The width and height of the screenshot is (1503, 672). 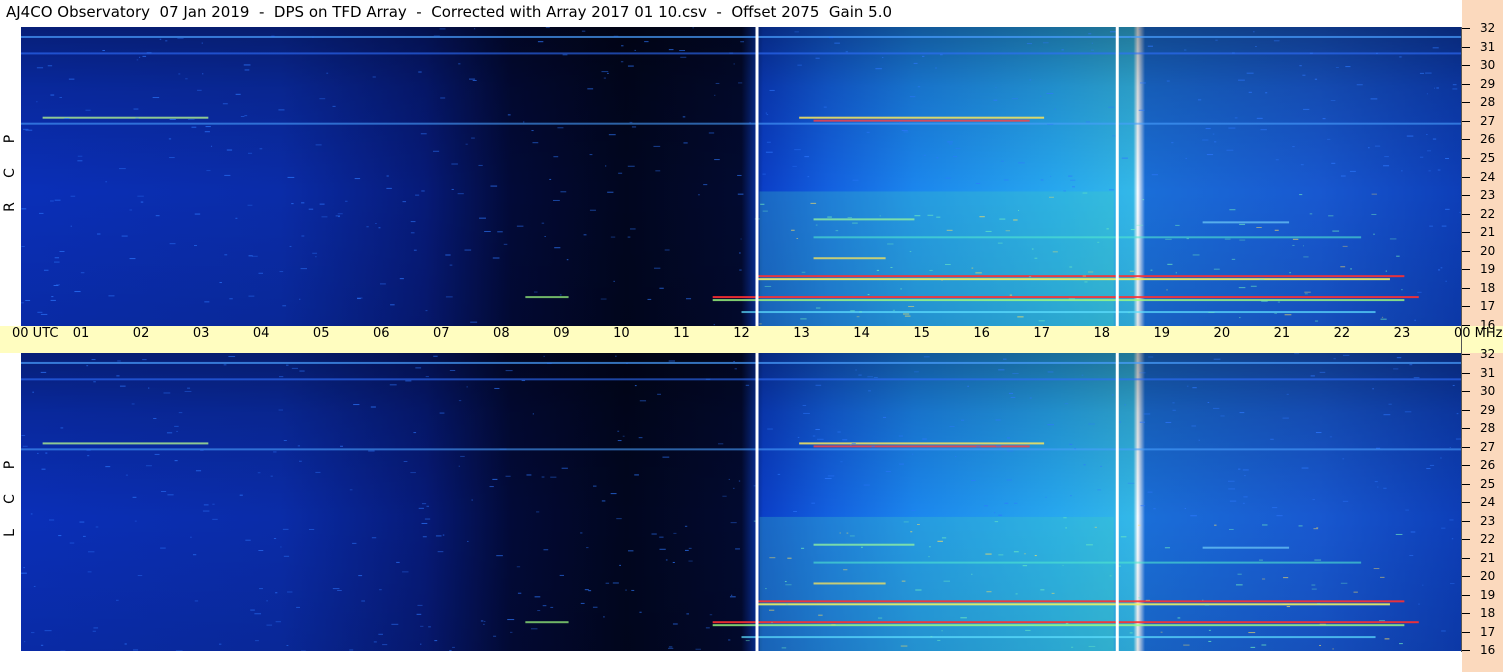 What do you see at coordinates (1488, 354) in the screenshot?
I see `y-tick-label: 32` at bounding box center [1488, 354].